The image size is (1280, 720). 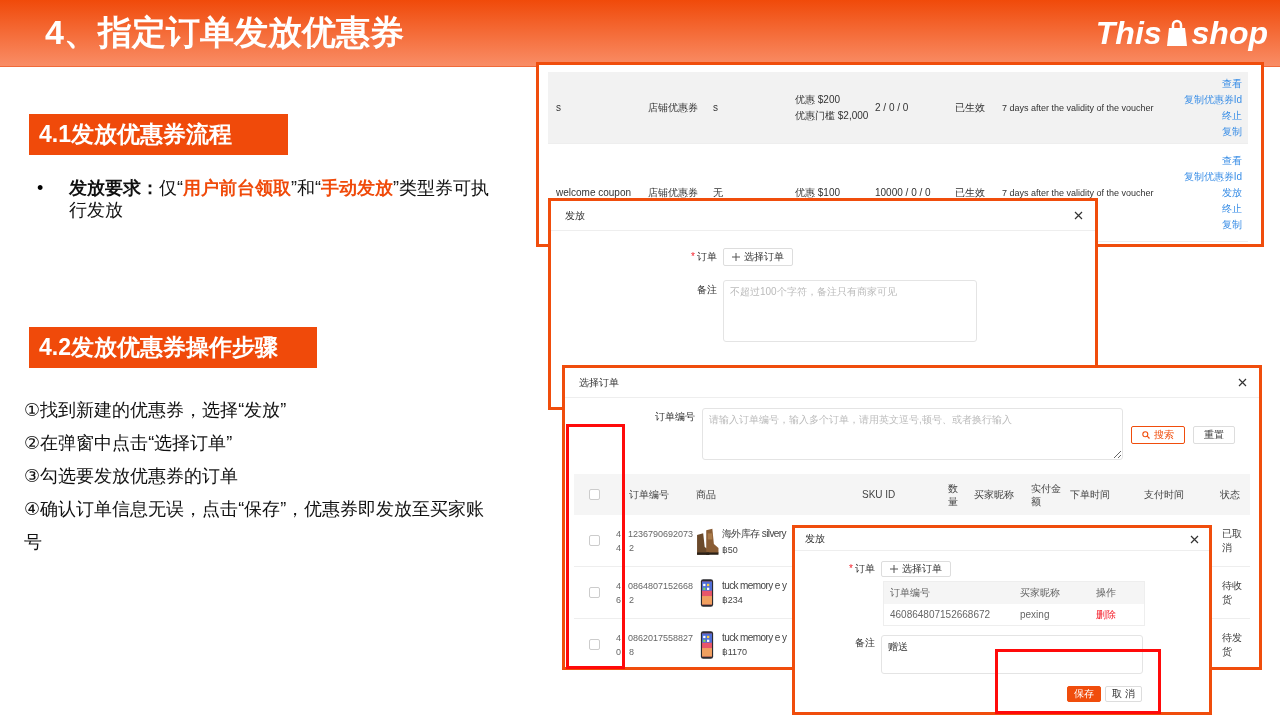 What do you see at coordinates (1164, 494) in the screenshot?
I see `column-header: 支付时间` at bounding box center [1164, 494].